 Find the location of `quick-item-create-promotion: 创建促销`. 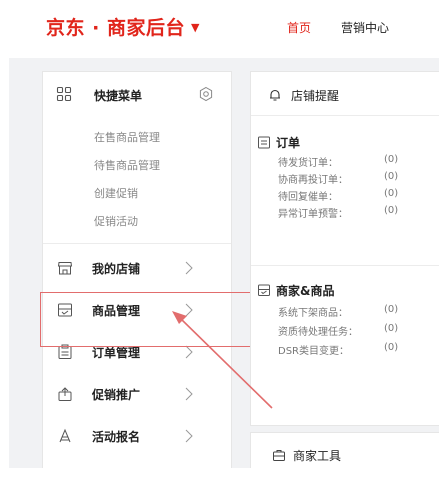

quick-item-create-promotion: 创建促销 is located at coordinates (116, 193).